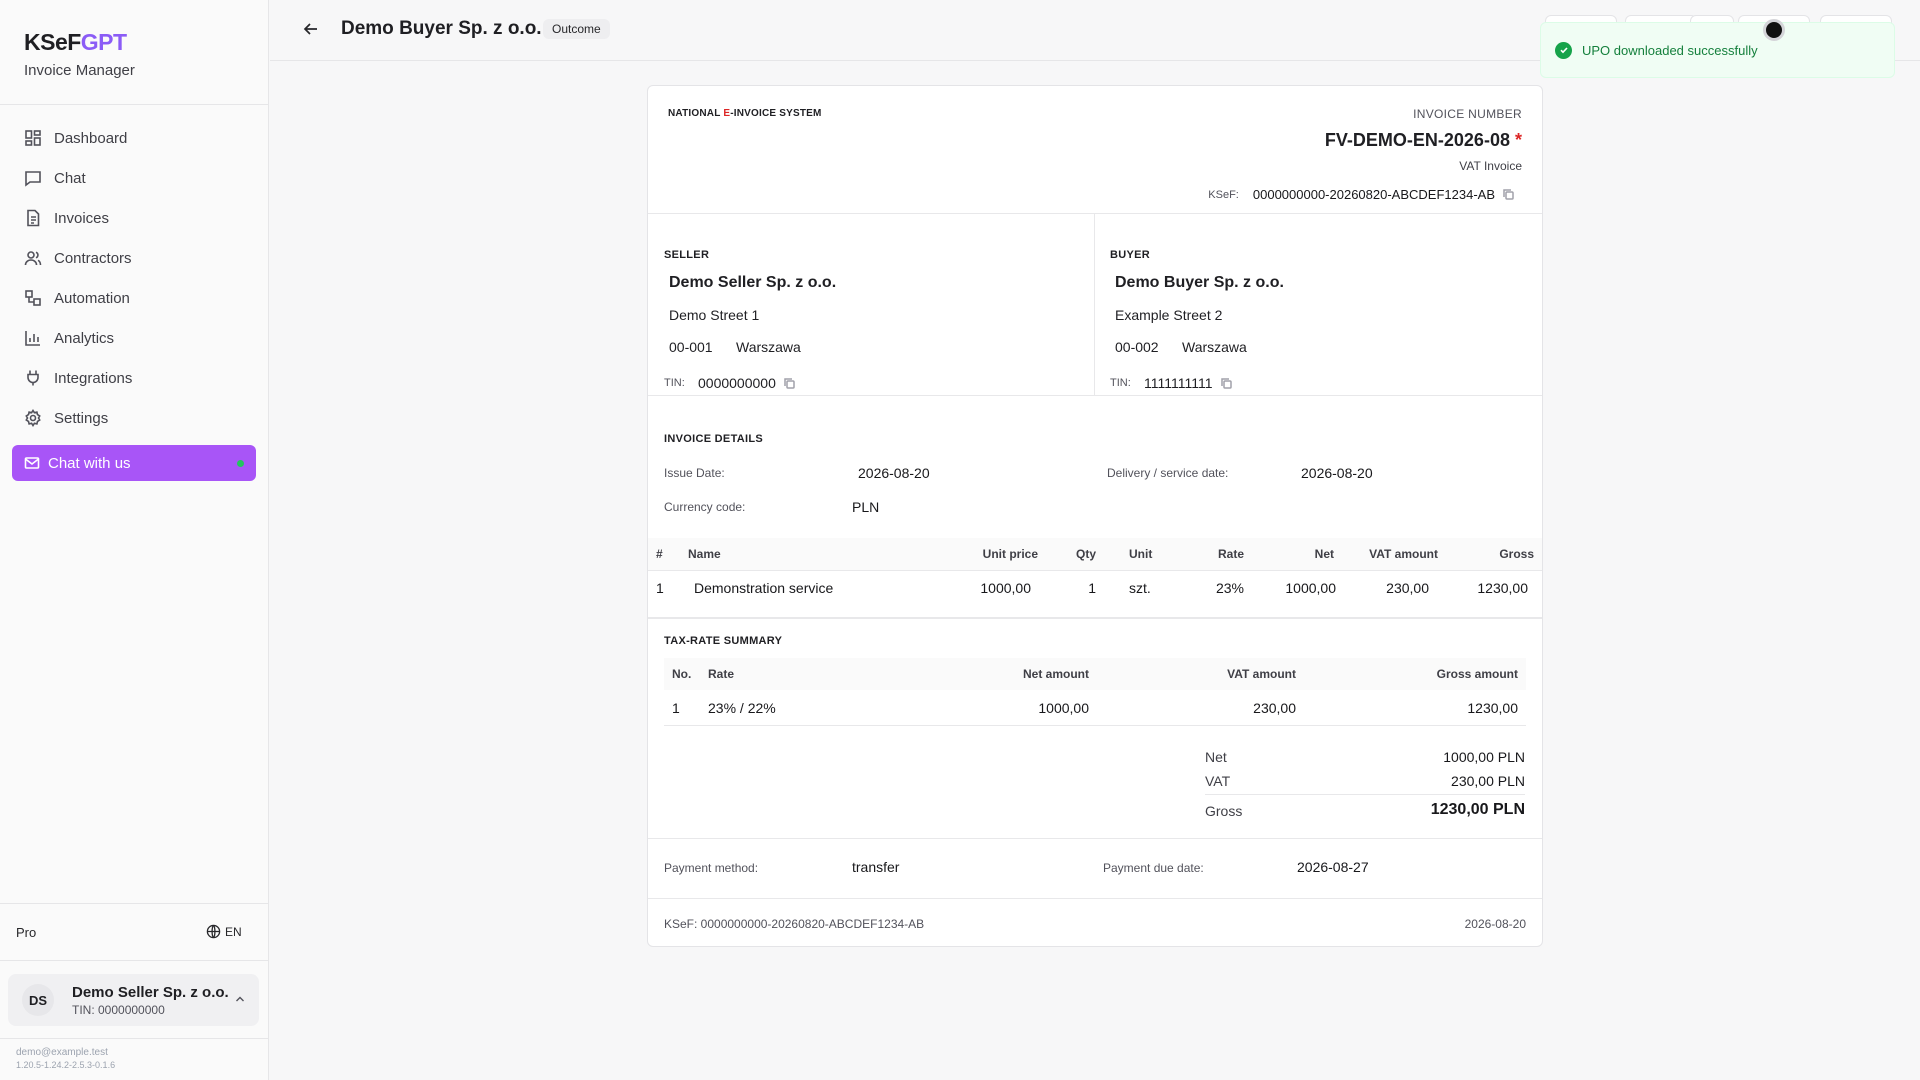 This screenshot has height=1080, width=1920. Describe the element at coordinates (1092, 588) in the screenshot. I see `cell-qty: 1` at that location.